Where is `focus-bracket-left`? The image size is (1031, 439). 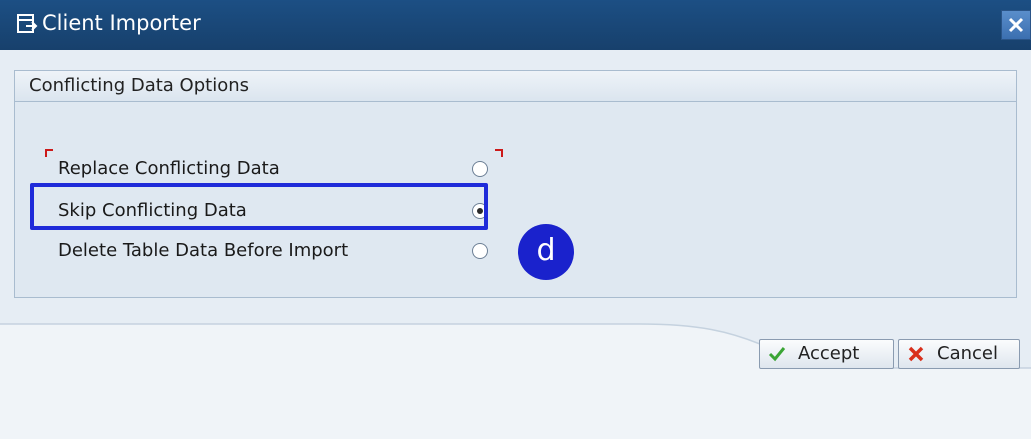 focus-bracket-left is located at coordinates (49, 153).